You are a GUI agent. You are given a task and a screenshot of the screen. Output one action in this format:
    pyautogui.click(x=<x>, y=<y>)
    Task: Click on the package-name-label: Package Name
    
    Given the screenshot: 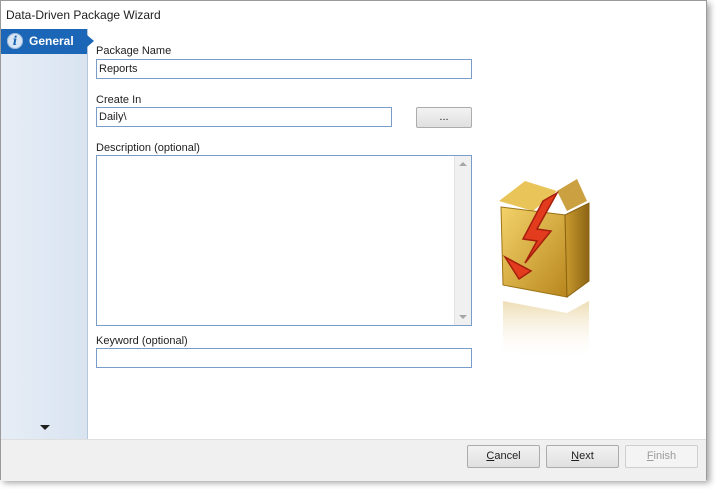 What is the action you would take?
    pyautogui.click(x=134, y=51)
    